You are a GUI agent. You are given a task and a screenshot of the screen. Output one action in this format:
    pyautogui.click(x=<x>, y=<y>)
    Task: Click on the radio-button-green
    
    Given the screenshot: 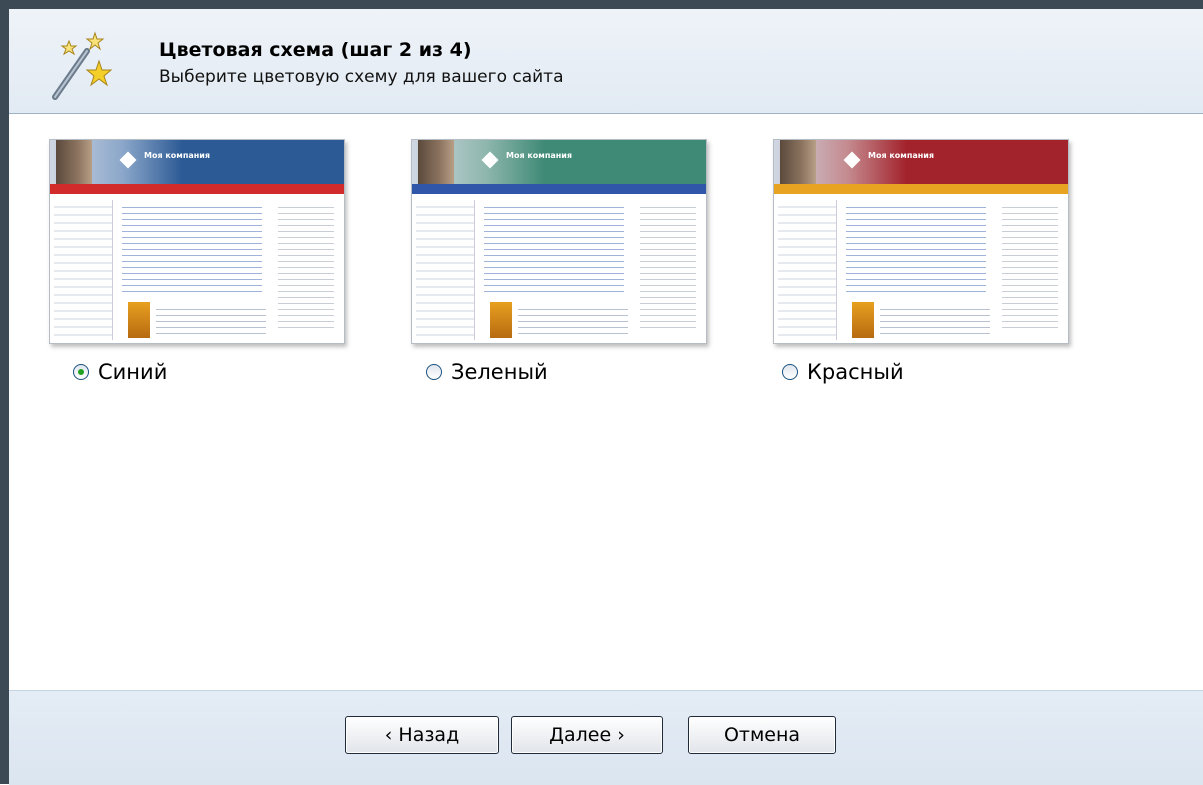 What is the action you would take?
    pyautogui.click(x=434, y=372)
    